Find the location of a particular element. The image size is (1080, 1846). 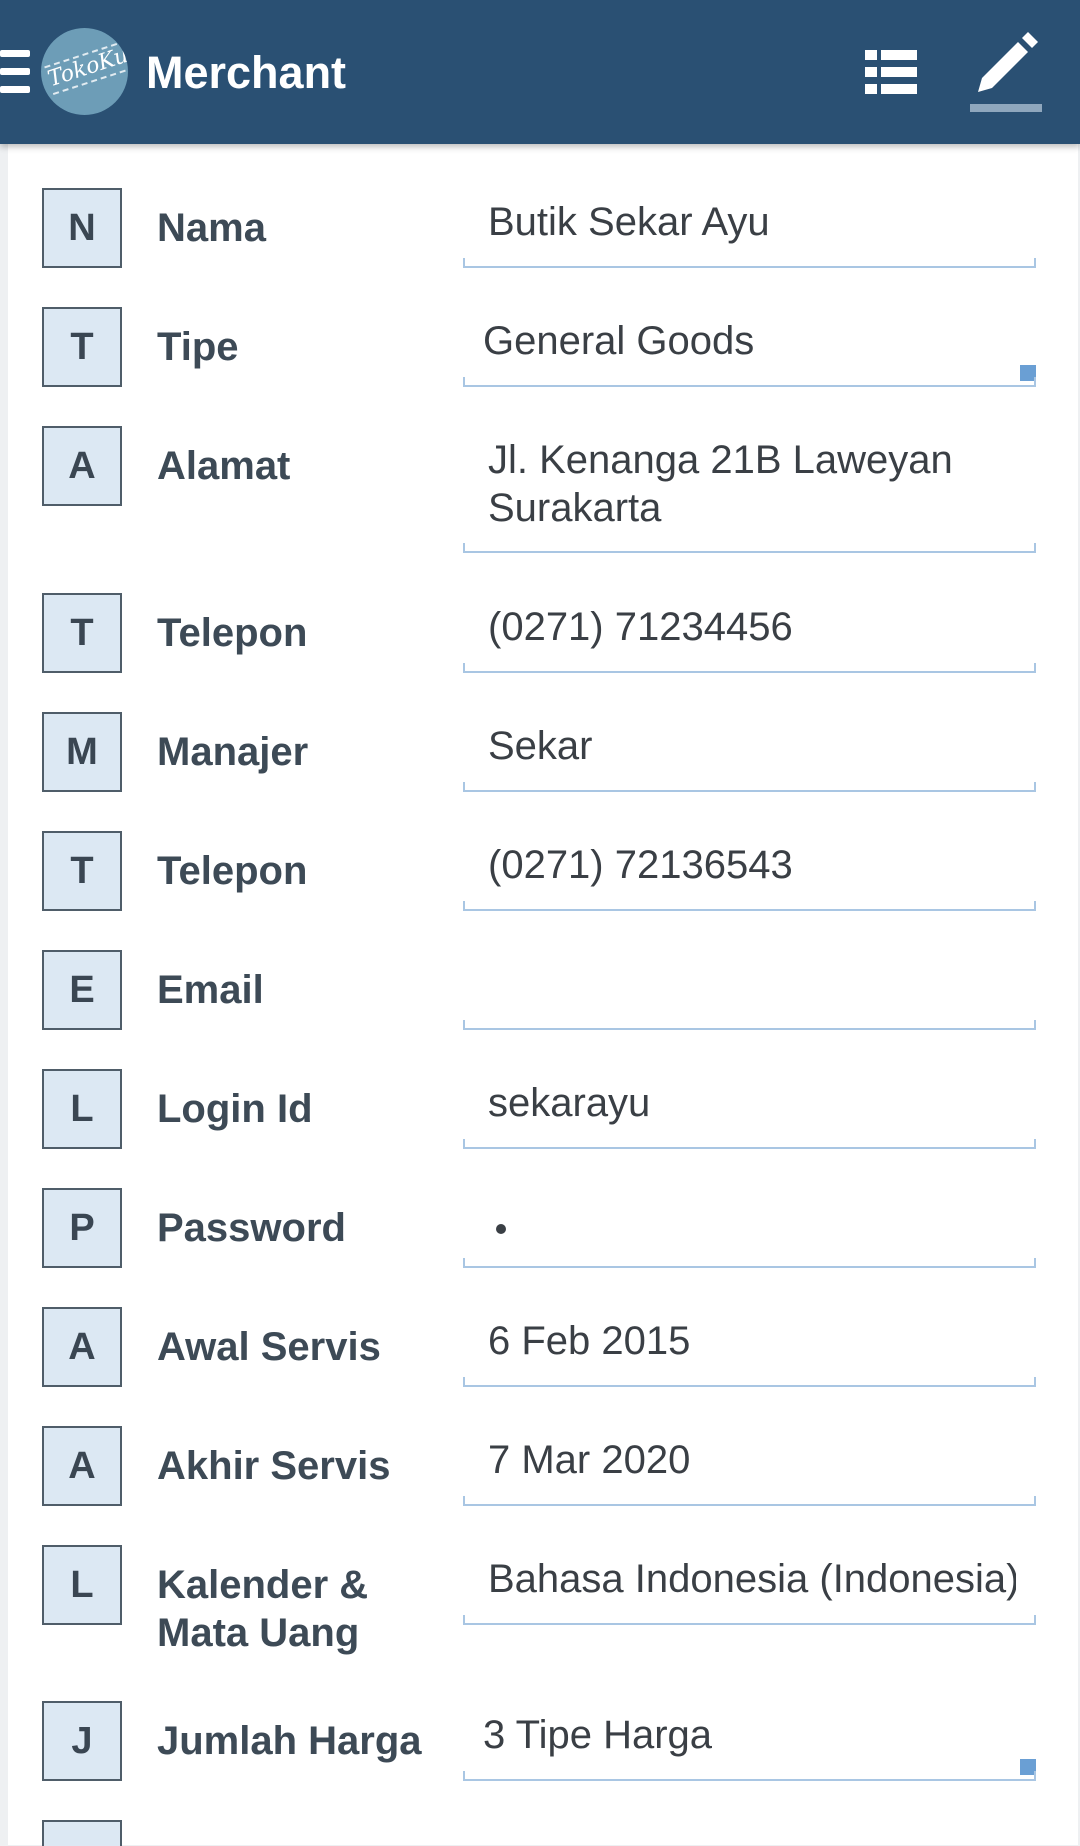

awal-servis-value: 6 Feb 2015 is located at coordinates (589, 1341).